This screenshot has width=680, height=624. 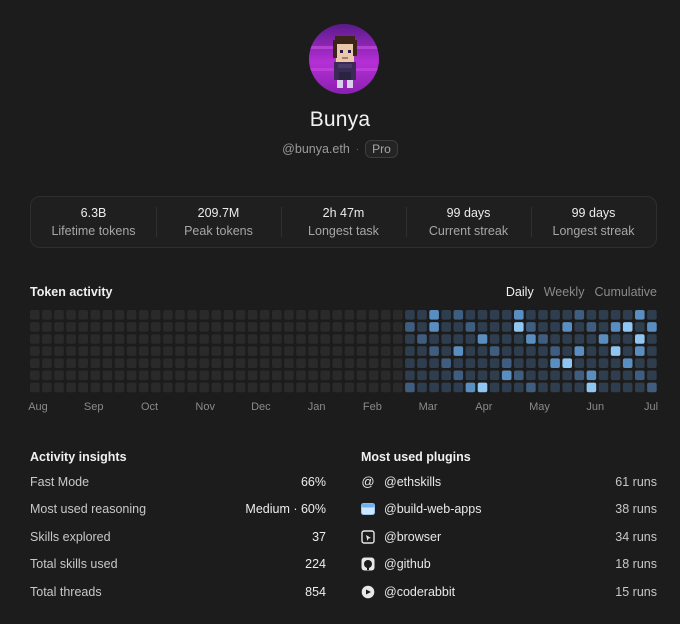 What do you see at coordinates (368, 592) in the screenshot?
I see `coderabbit-icon` at bounding box center [368, 592].